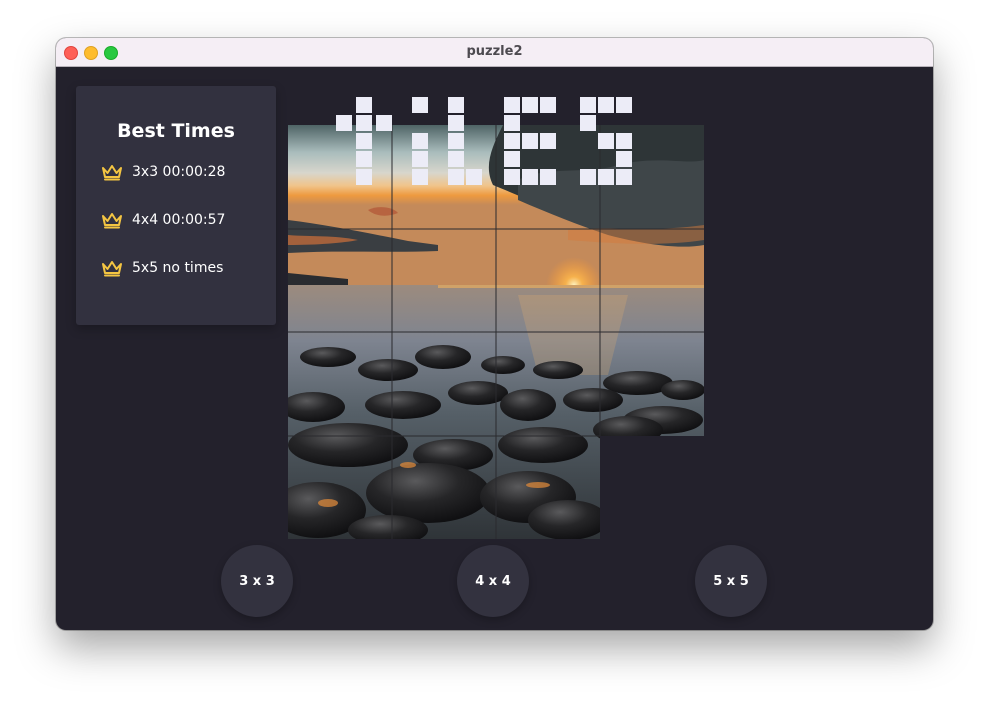 The width and height of the screenshot is (989, 705). I want to click on window-title: puzzle2, so click(494, 51).